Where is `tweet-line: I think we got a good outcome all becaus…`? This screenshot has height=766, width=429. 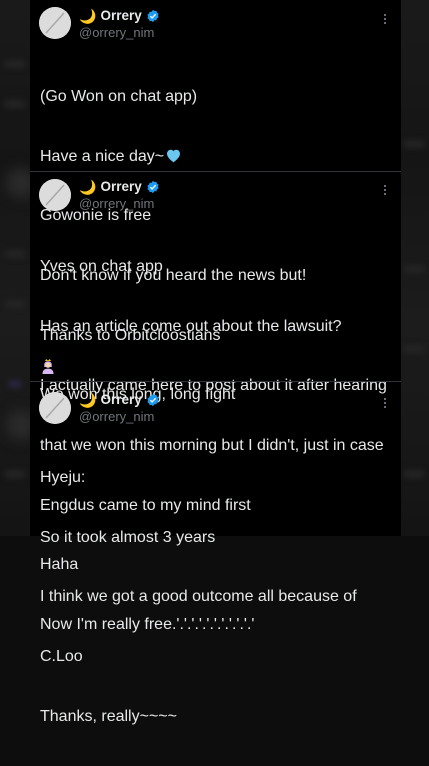 tweet-line: I think we got a good outcome all becaus… is located at coordinates (198, 597).